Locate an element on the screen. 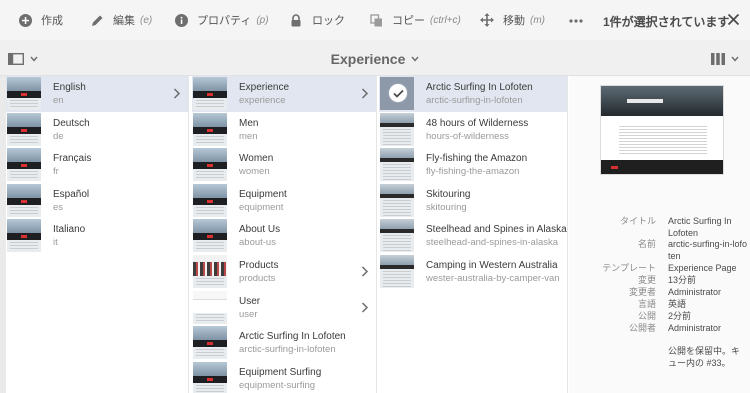 The width and height of the screenshot is (750, 393). edit-label: 編集 is located at coordinates (124, 21).